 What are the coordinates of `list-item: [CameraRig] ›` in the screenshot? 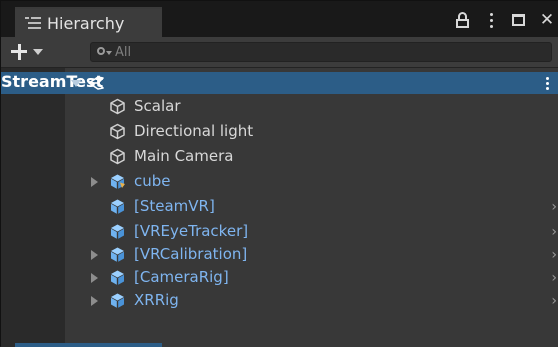 It's located at (279, 278).